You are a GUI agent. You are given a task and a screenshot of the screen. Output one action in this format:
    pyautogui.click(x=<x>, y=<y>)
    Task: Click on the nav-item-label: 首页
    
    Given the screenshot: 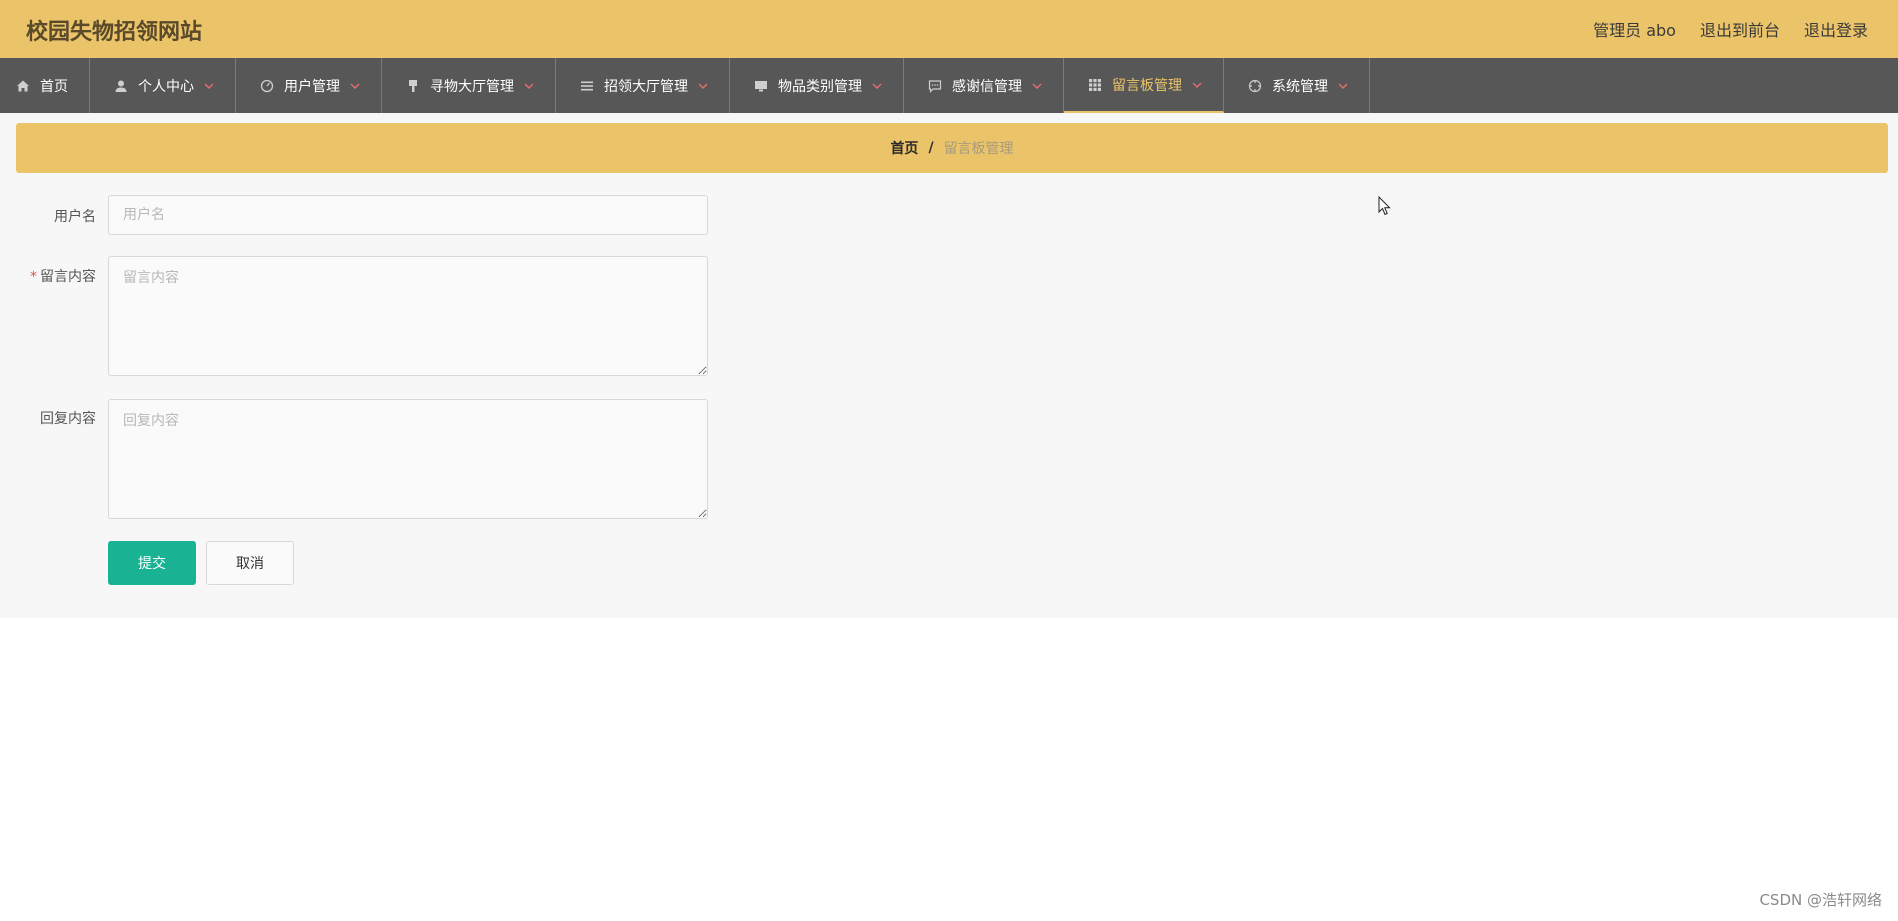 What is the action you would take?
    pyautogui.click(x=54, y=86)
    